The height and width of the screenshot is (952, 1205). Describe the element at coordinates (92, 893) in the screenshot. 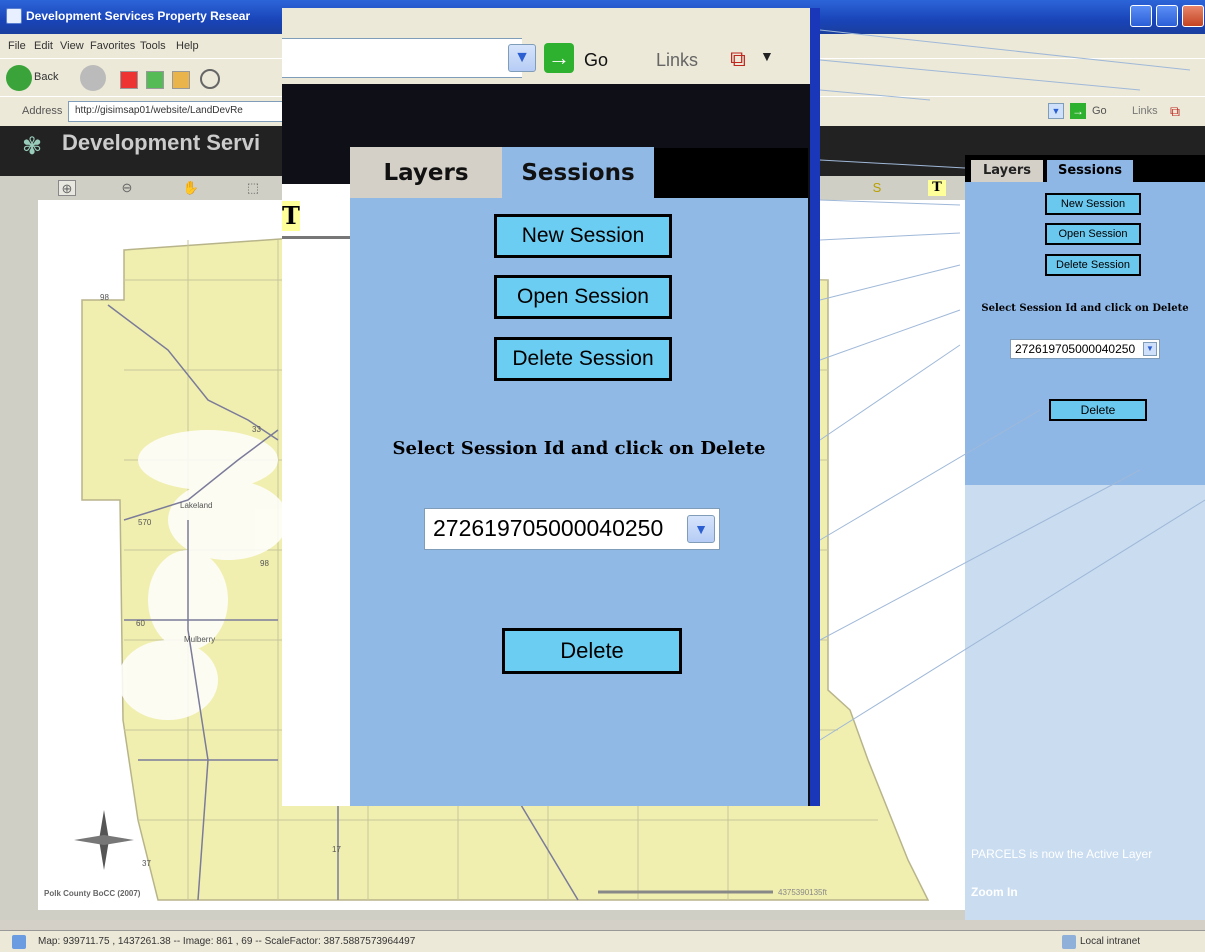

I see `map-copyright: Polk County BoCC (2007)` at that location.